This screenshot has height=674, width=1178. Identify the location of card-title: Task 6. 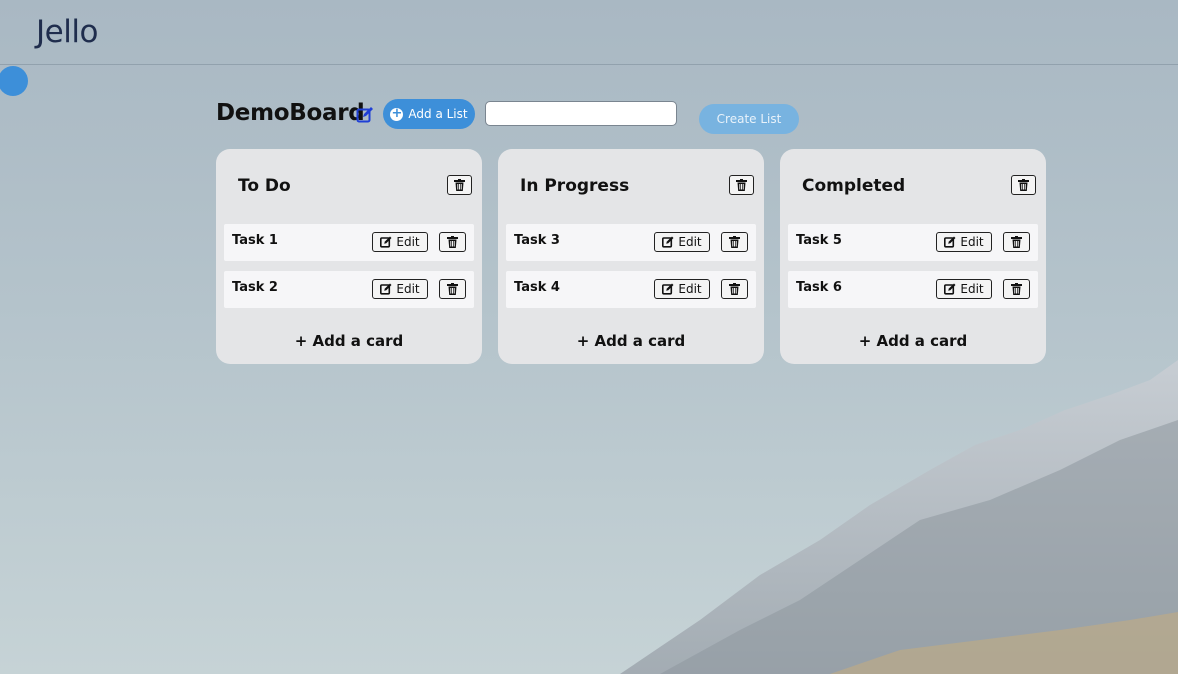
(819, 287).